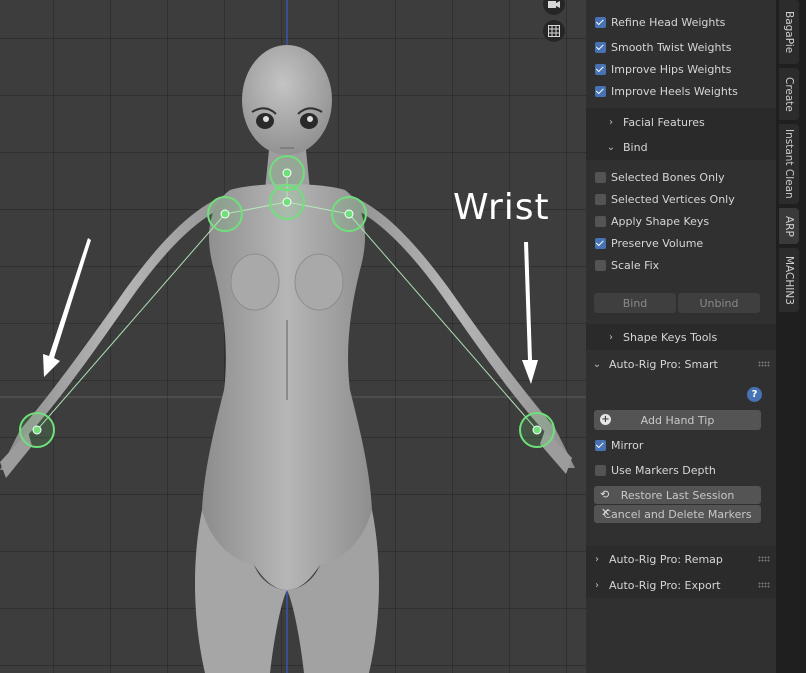 The height and width of the screenshot is (673, 806). Describe the element at coordinates (681, 265) in the screenshot. I see `scale-fix-row: Scale Fix` at that location.